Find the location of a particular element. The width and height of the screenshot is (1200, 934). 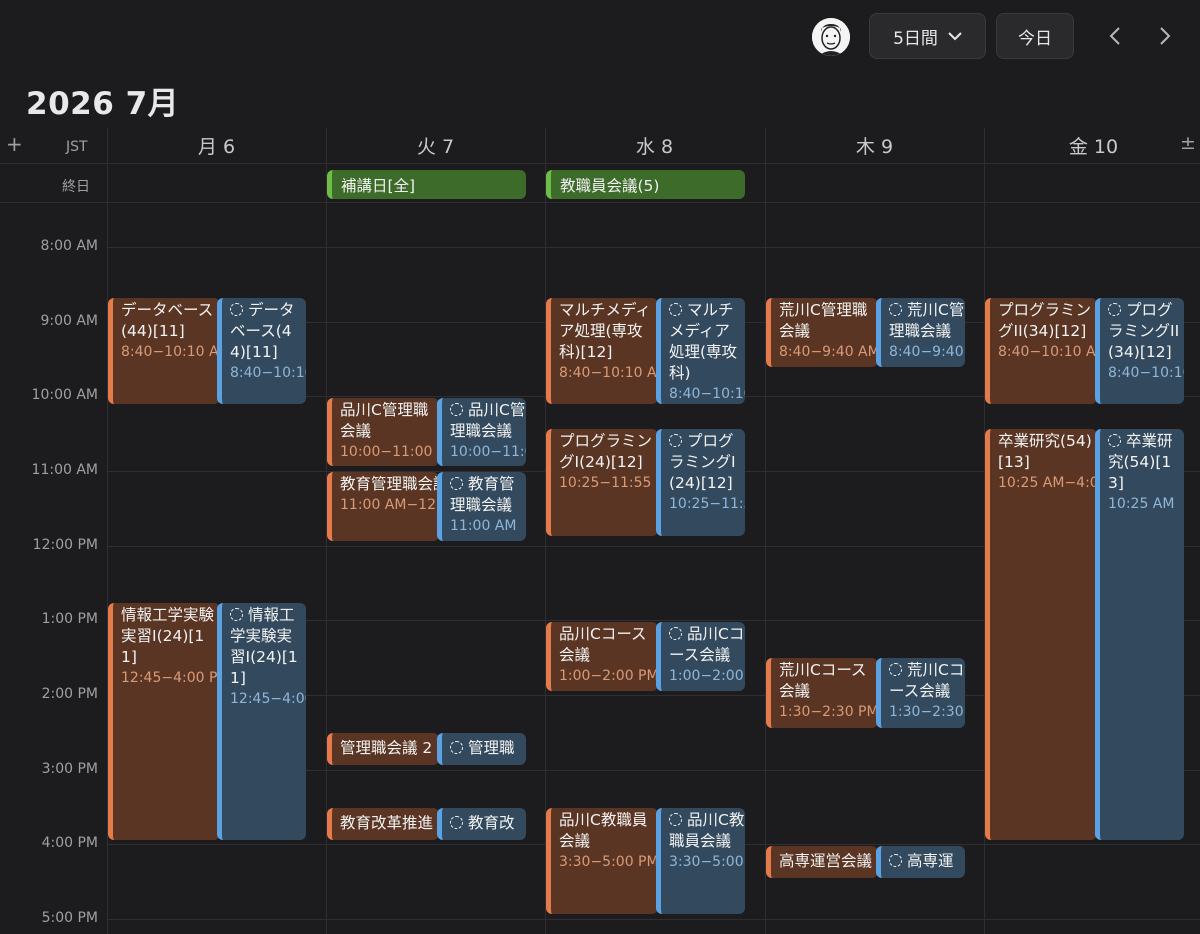

today-label: 今日 is located at coordinates (1035, 38).